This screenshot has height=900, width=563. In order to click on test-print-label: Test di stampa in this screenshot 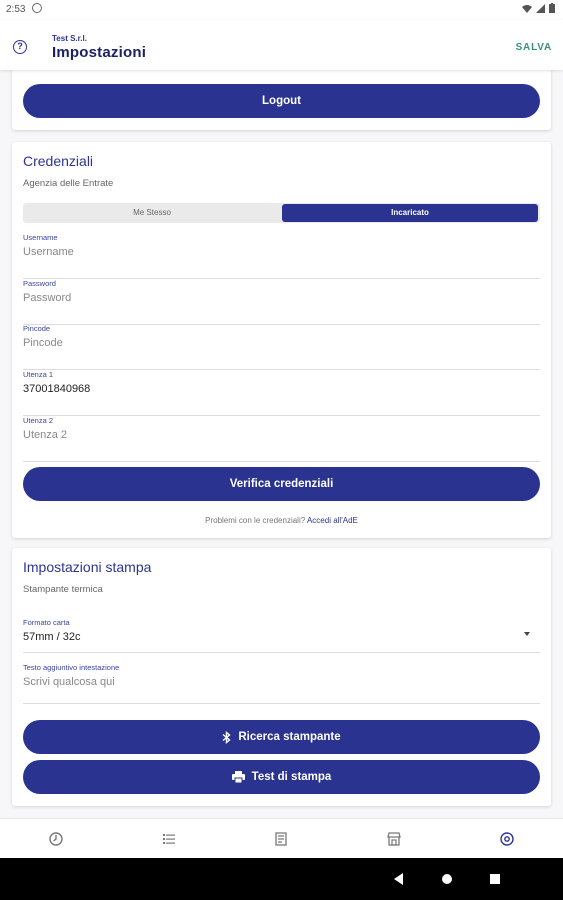, I will do `click(291, 777)`.